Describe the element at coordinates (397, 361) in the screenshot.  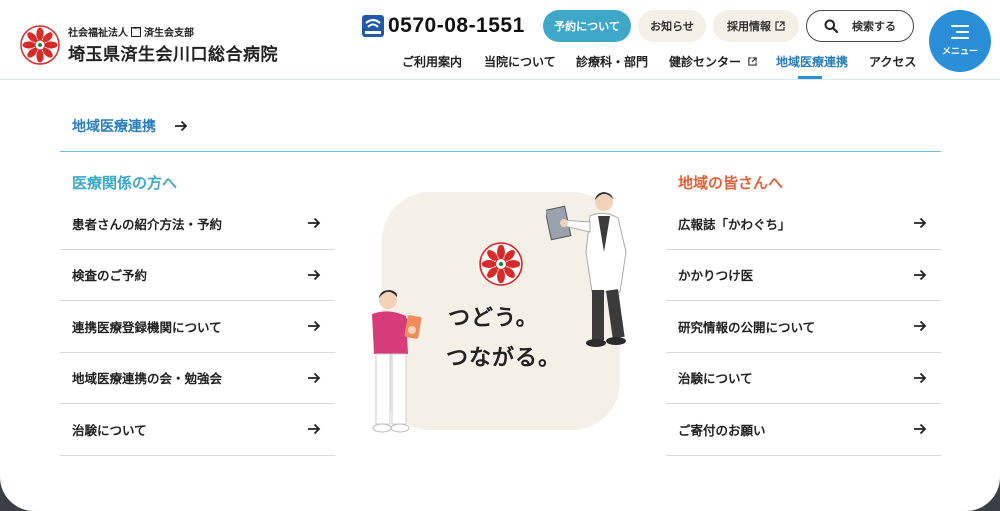
I see `nurse-illustration` at that location.